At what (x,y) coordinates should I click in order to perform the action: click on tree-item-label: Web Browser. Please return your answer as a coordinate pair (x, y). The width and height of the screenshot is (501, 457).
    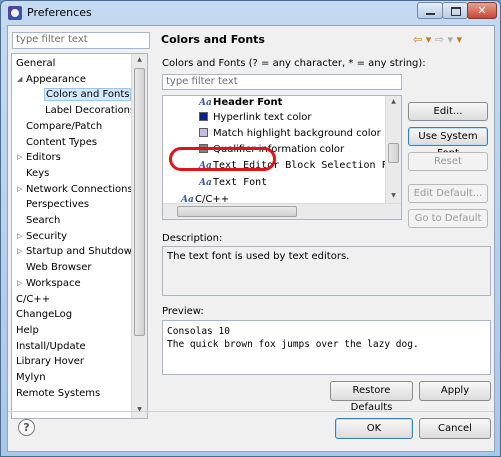
    Looking at the image, I should click on (59, 268).